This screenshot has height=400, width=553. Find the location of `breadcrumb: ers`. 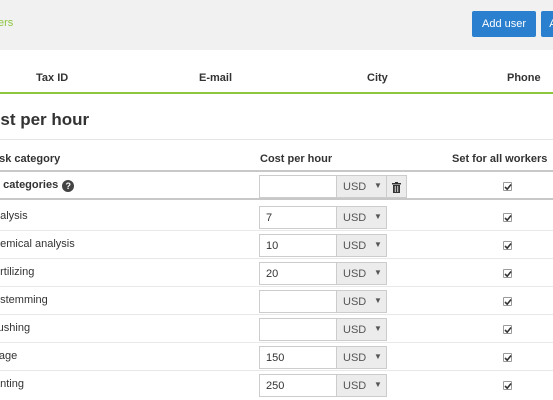

breadcrumb: ers is located at coordinates (6, 23).